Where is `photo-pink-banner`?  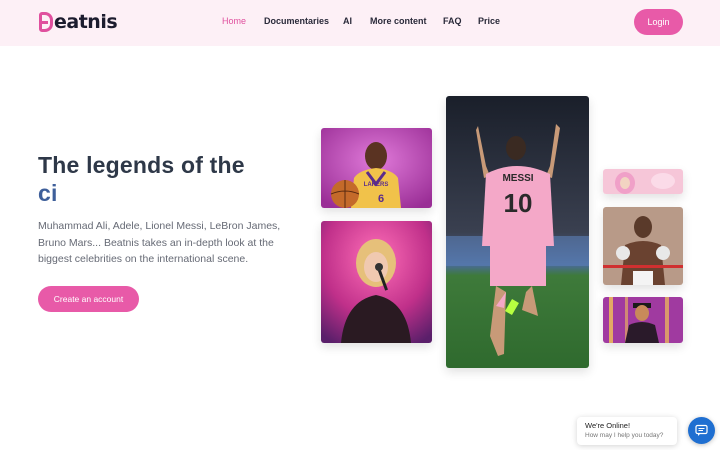 photo-pink-banner is located at coordinates (643, 181).